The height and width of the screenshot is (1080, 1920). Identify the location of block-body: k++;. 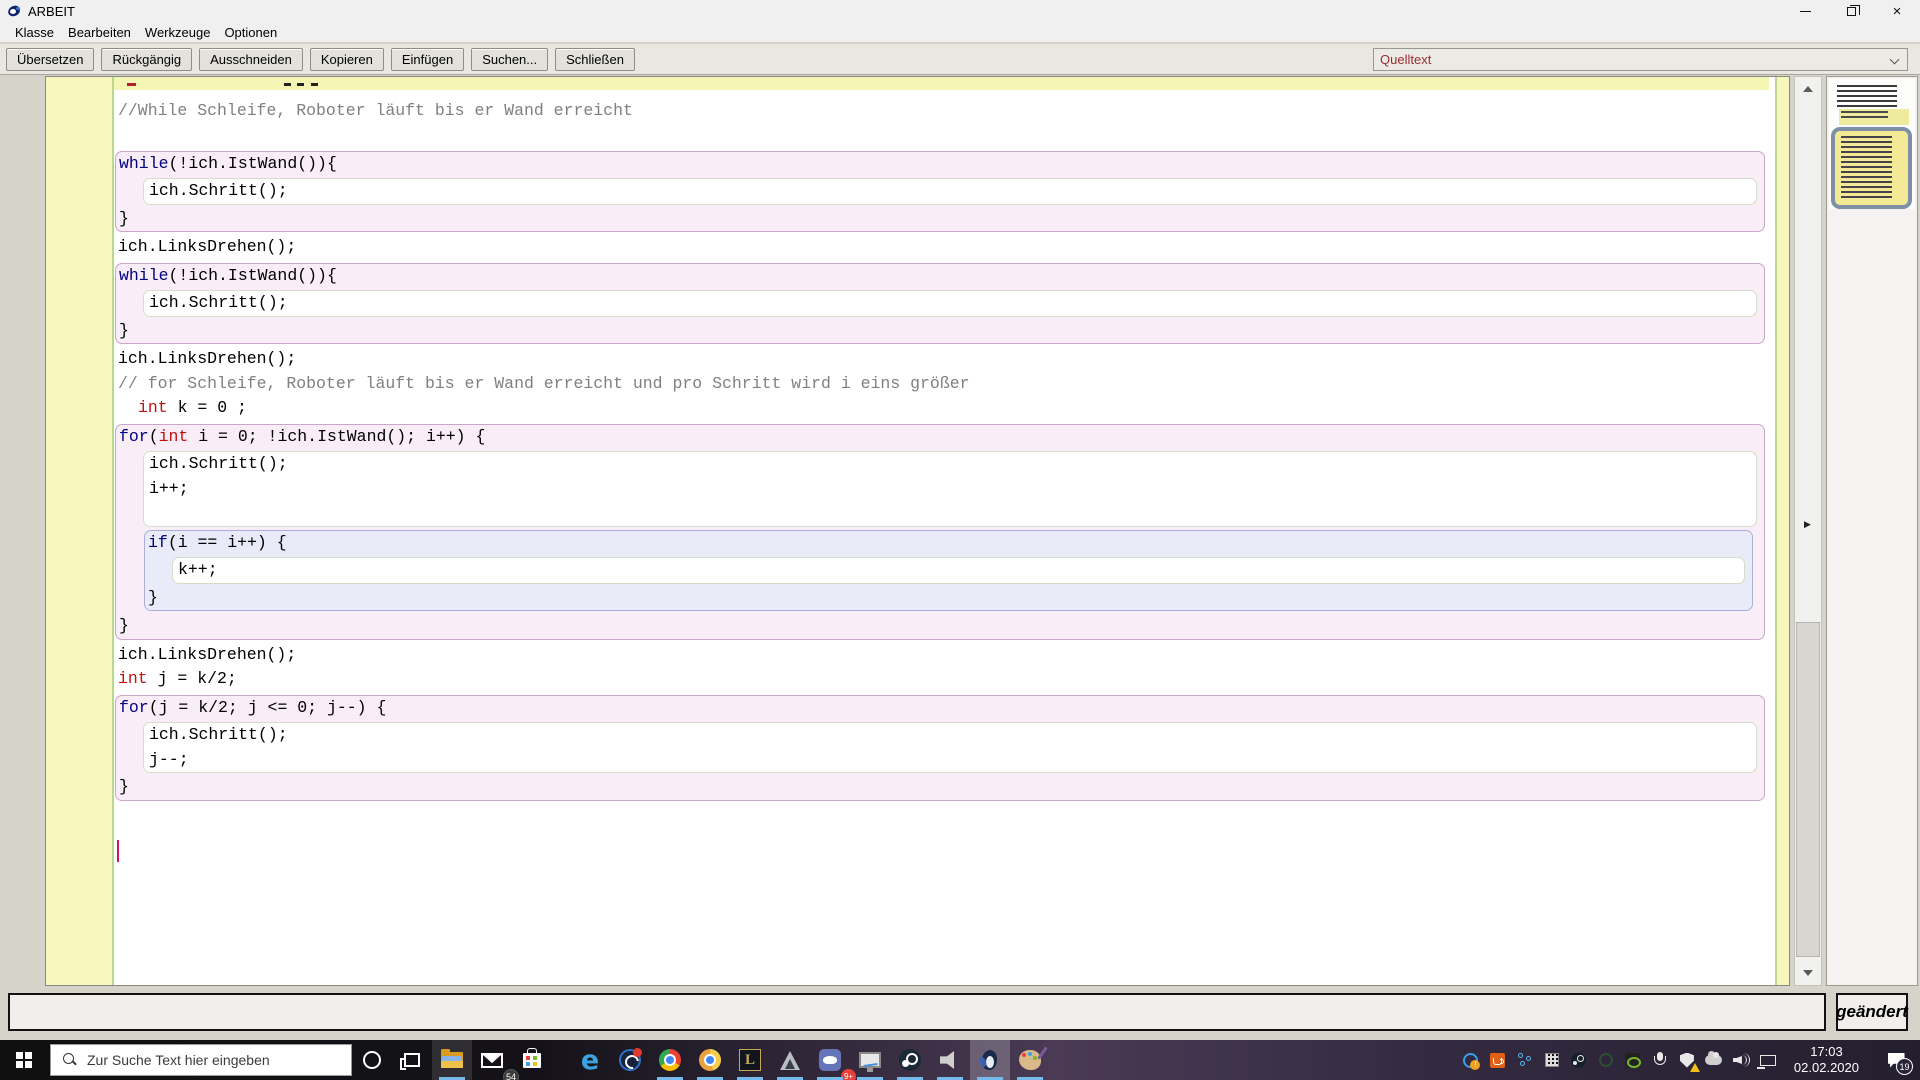
(958, 570).